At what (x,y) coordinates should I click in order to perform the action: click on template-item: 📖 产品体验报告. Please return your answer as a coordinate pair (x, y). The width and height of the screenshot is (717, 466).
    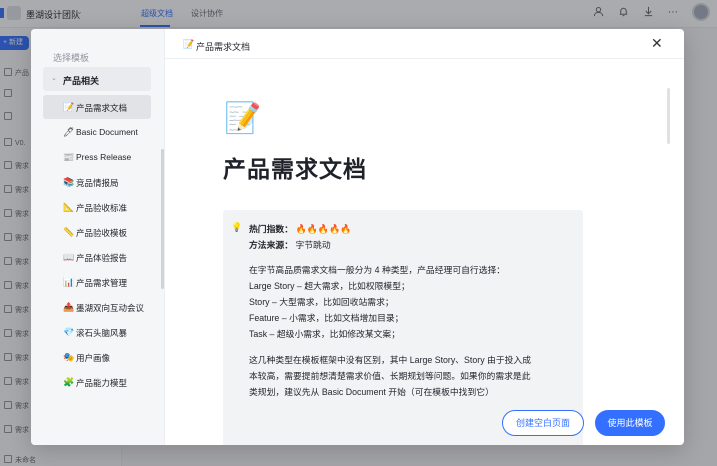
    Looking at the image, I should click on (97, 257).